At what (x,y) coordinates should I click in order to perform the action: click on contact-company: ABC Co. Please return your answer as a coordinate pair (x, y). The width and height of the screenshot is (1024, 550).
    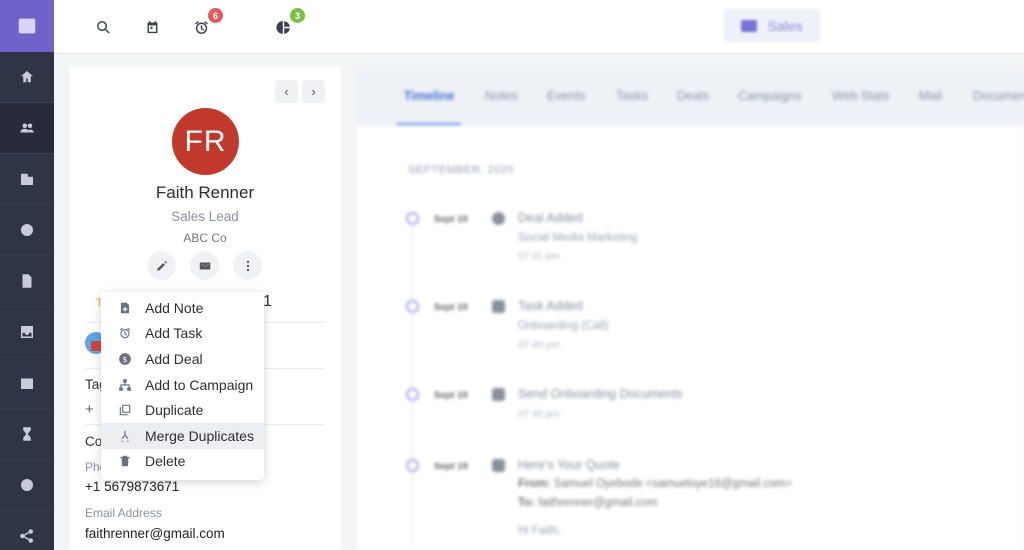
    Looking at the image, I should click on (205, 238).